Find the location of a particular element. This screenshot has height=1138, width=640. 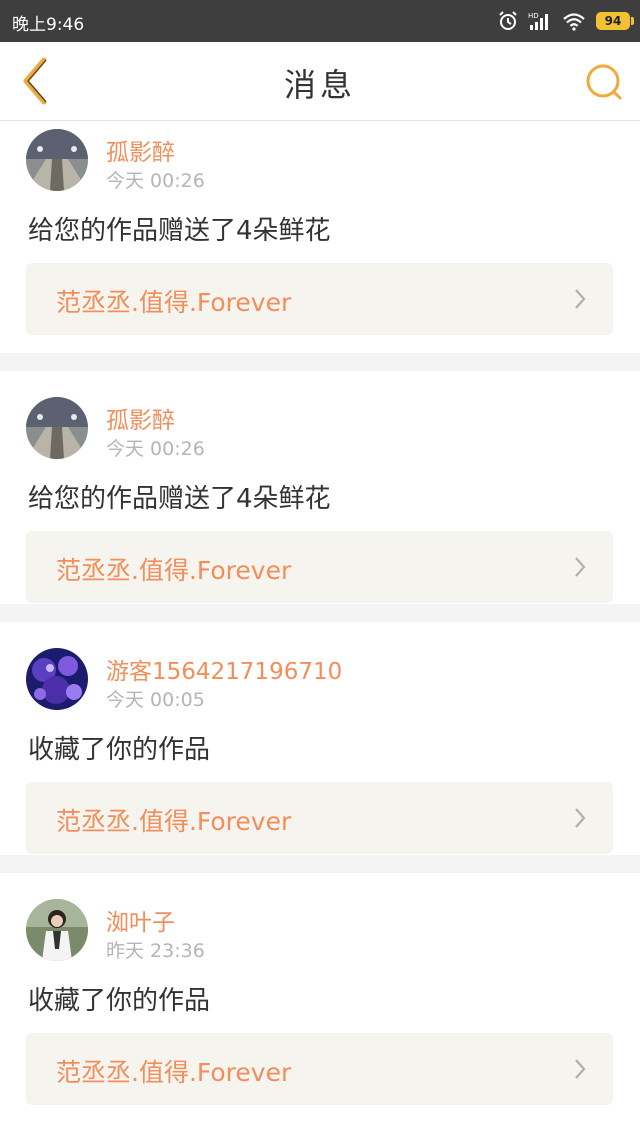

wifi-icon is located at coordinates (574, 22).